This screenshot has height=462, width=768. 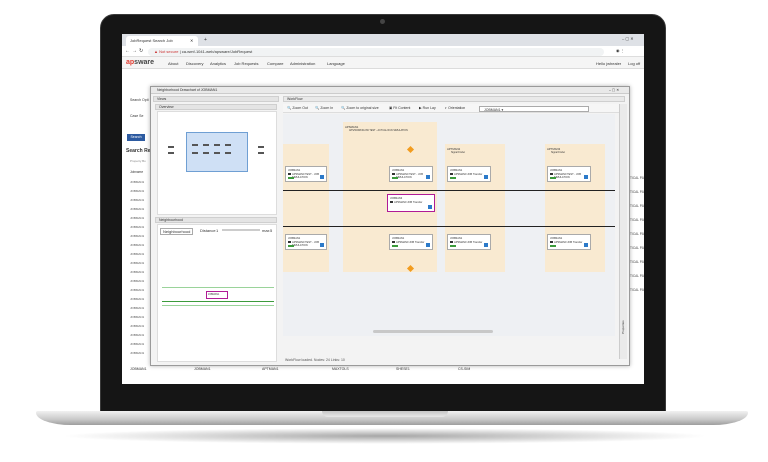 I want to click on neighbourhood-header: Neighbourhood, so click(x=216, y=220).